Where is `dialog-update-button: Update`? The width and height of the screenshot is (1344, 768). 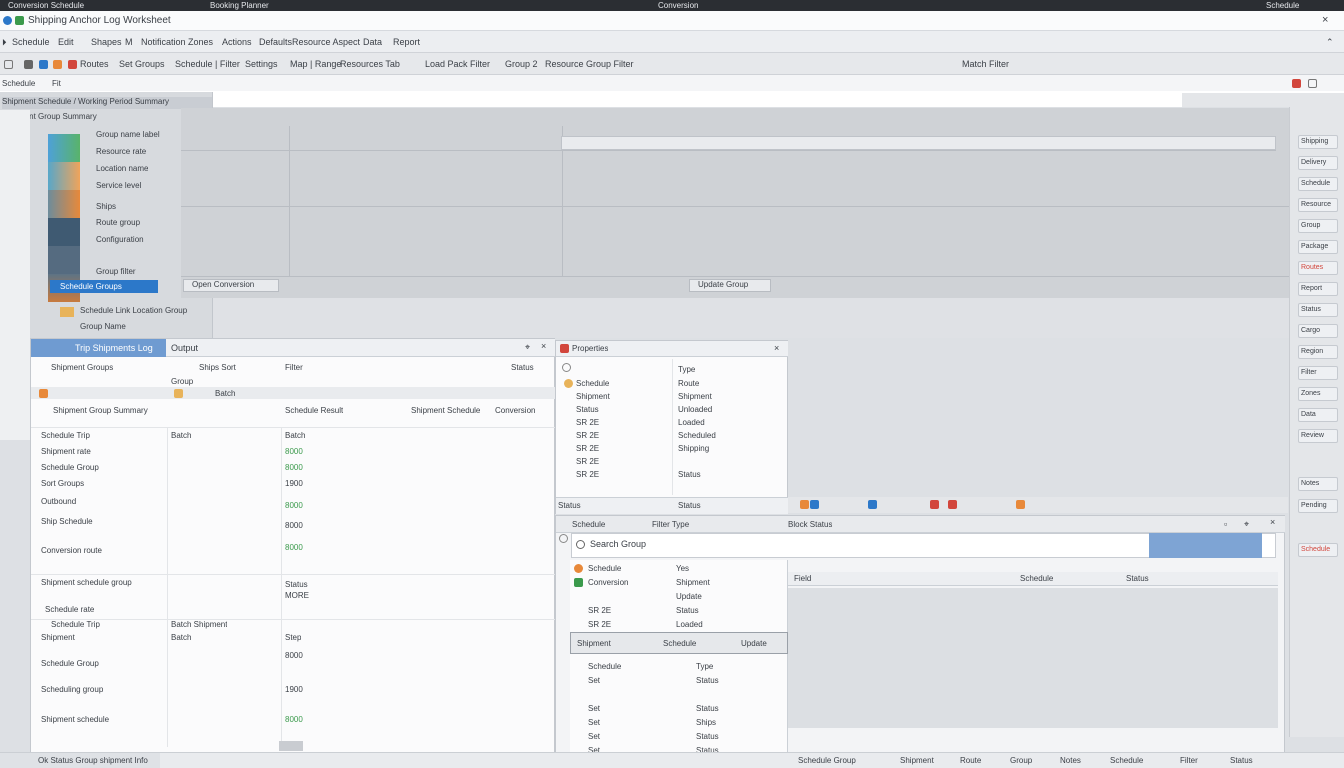
dialog-update-button: Update is located at coordinates (754, 643).